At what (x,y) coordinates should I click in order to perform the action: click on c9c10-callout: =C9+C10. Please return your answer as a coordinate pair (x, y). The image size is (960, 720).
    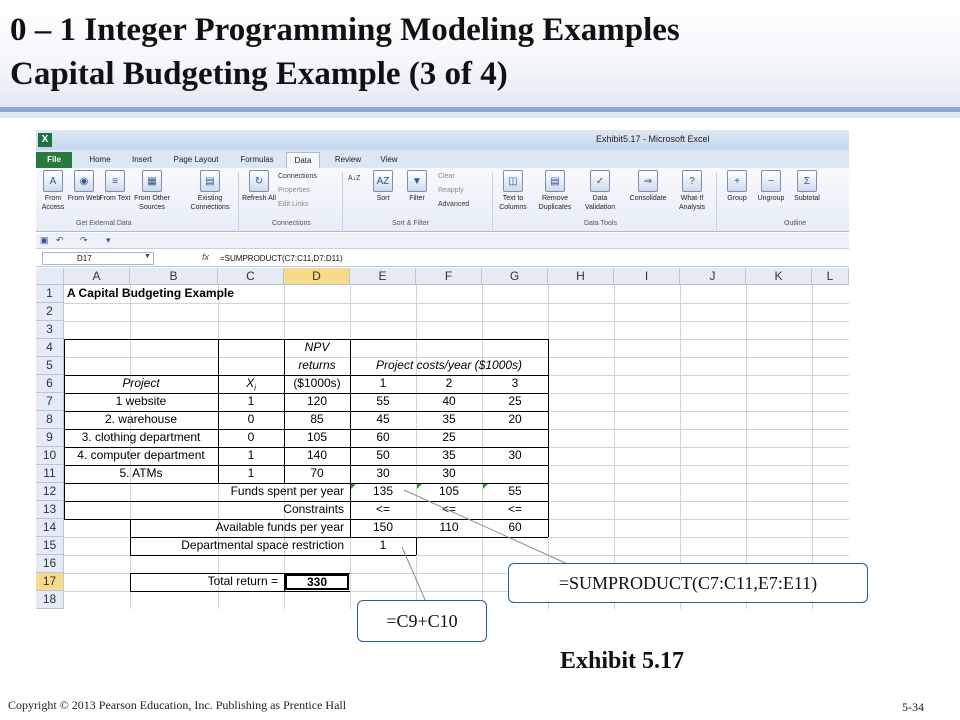
    Looking at the image, I should click on (422, 621).